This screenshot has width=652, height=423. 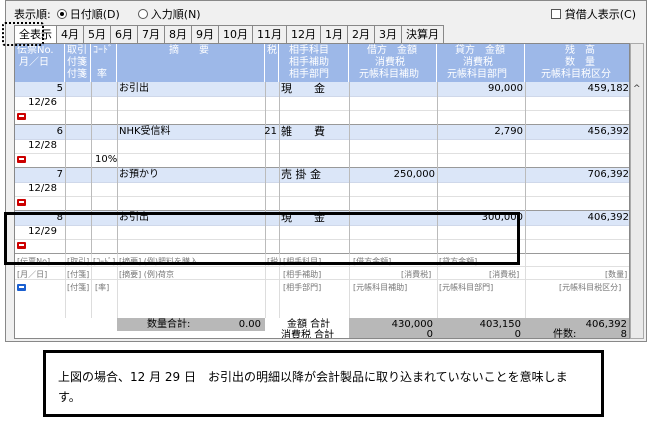 I want to click on debit-amount: 250,000, so click(x=414, y=174).